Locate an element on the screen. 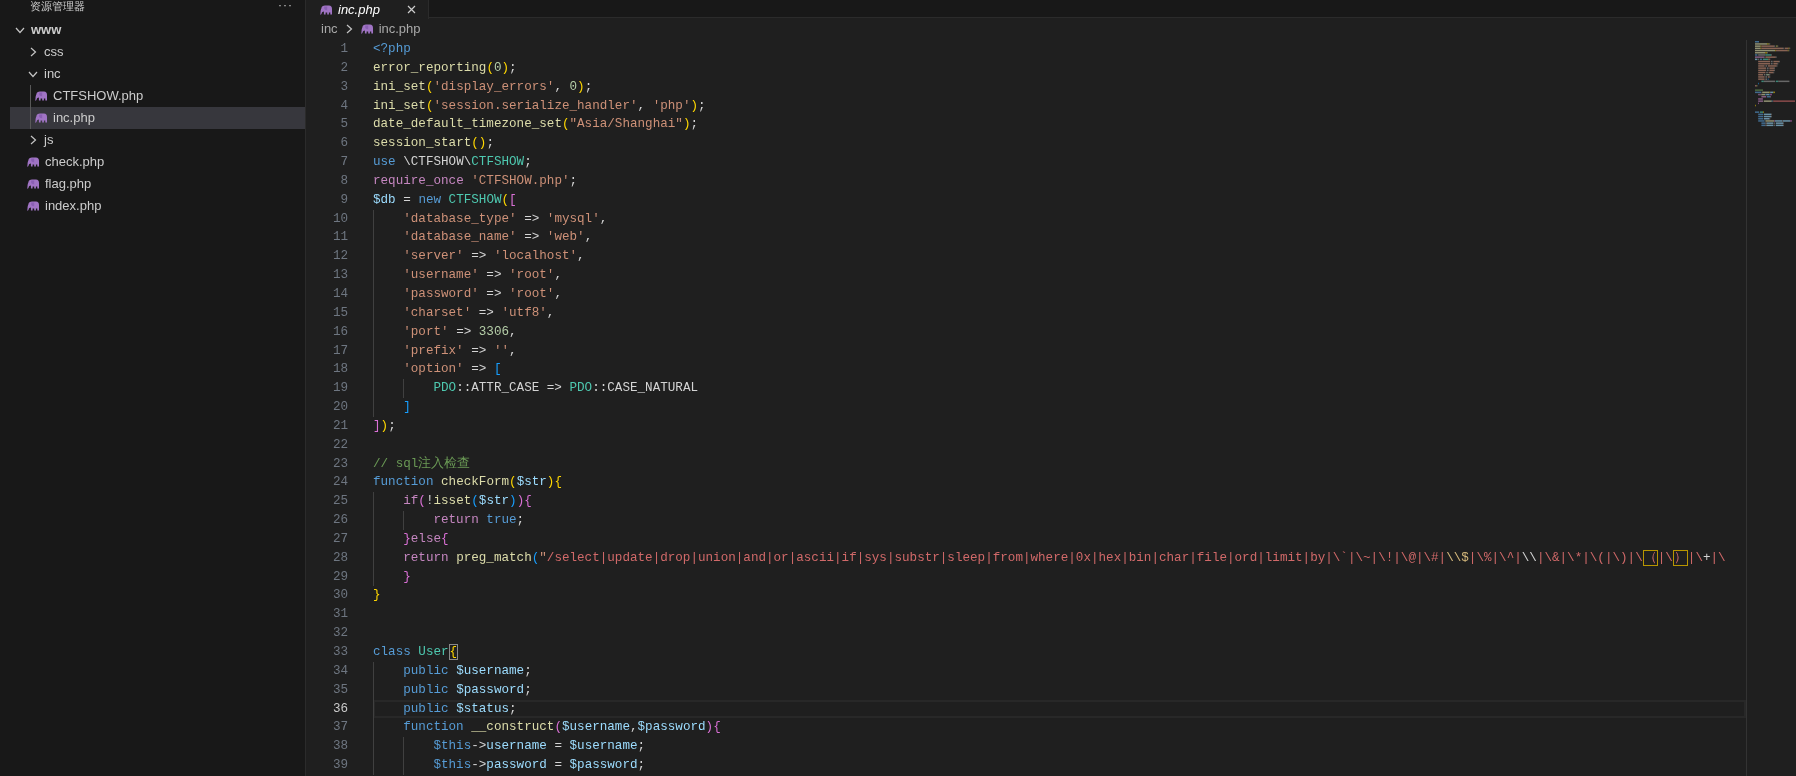  code-line: // sql注入检查 is located at coordinates (422, 464).